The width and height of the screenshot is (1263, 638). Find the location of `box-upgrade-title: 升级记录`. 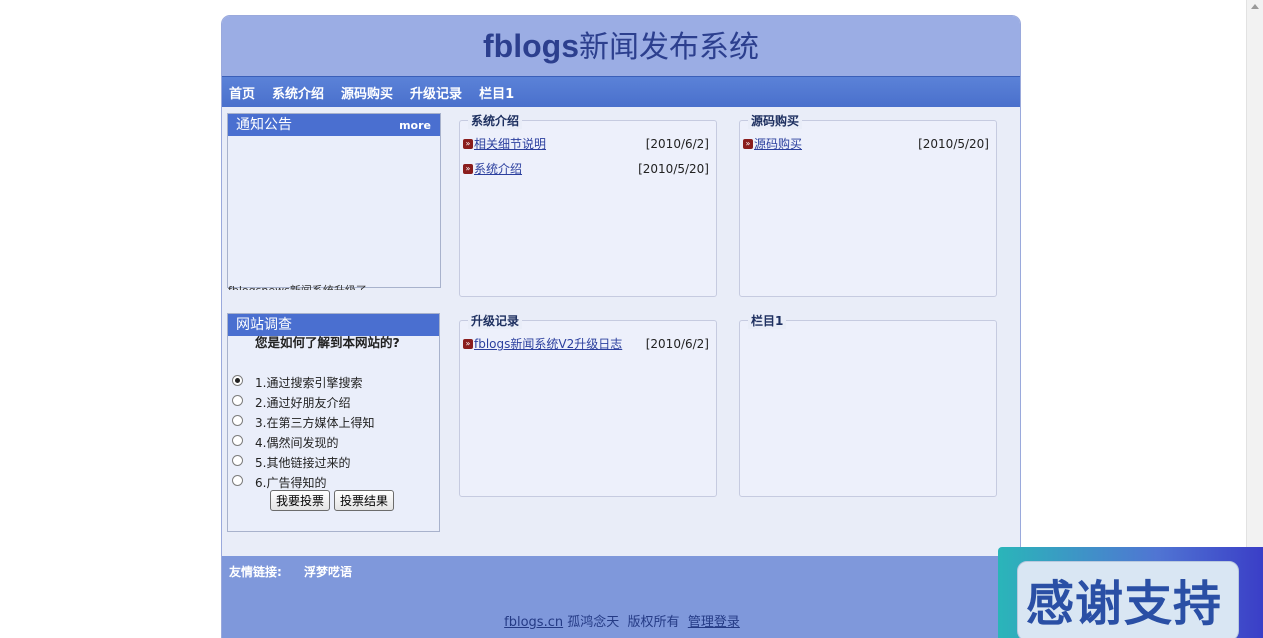

box-upgrade-title: 升级记录 is located at coordinates (495, 320).